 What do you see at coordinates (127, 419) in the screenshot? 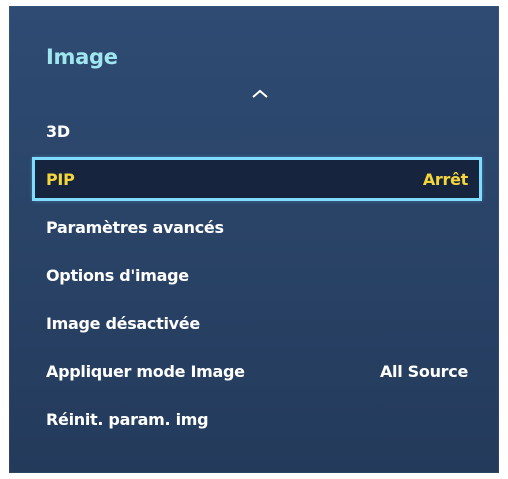
I see `menu-item-label: Réinit. param. img` at bounding box center [127, 419].